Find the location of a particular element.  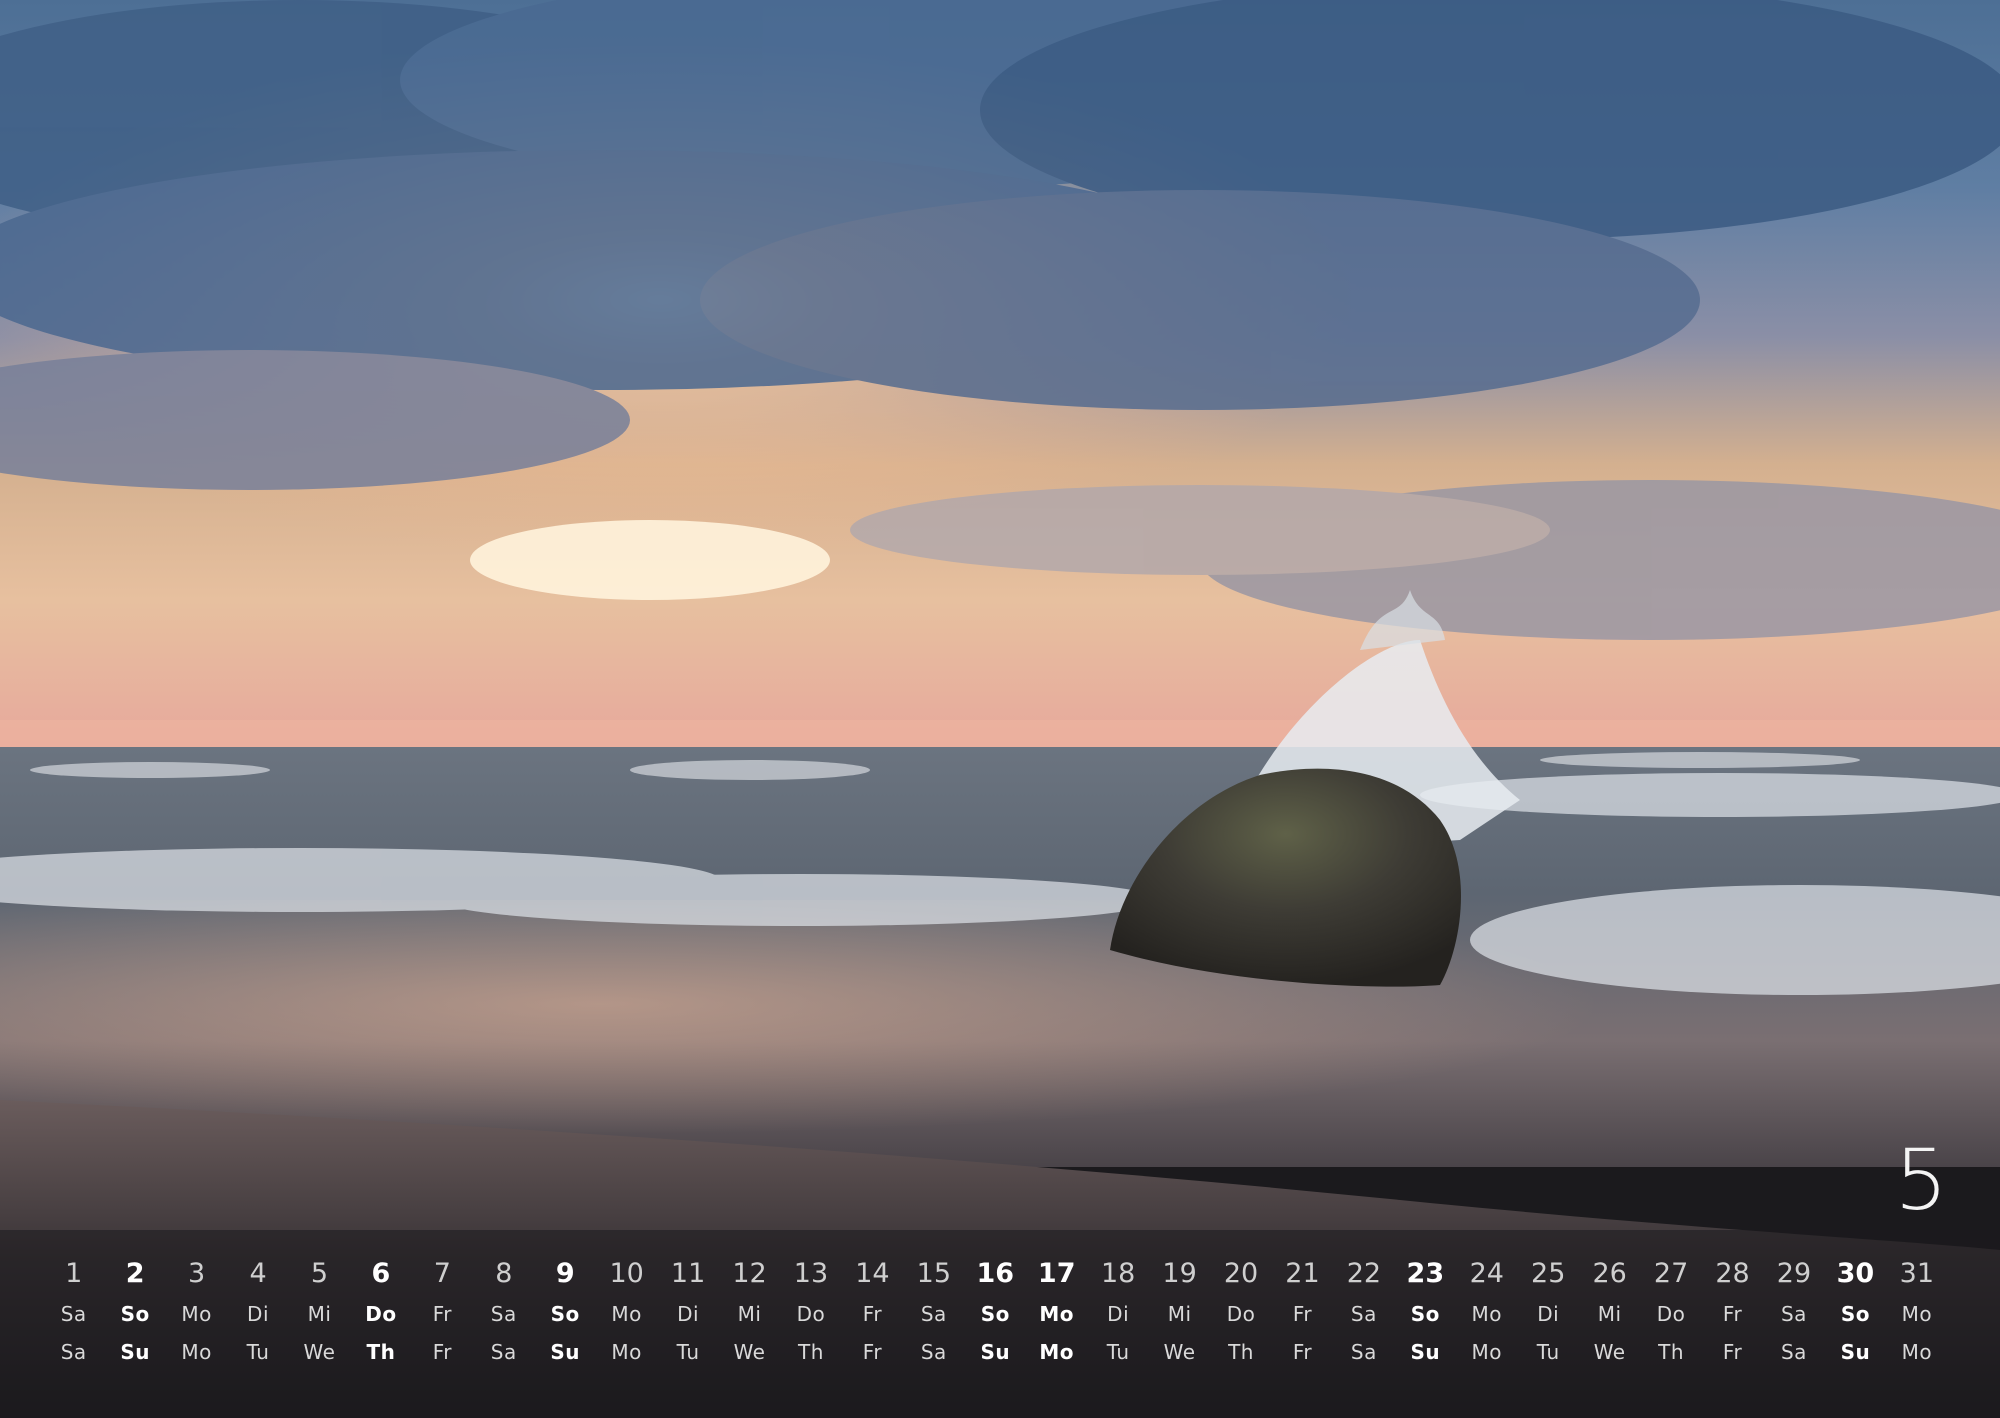

day-number: 15 is located at coordinates (934, 1273).